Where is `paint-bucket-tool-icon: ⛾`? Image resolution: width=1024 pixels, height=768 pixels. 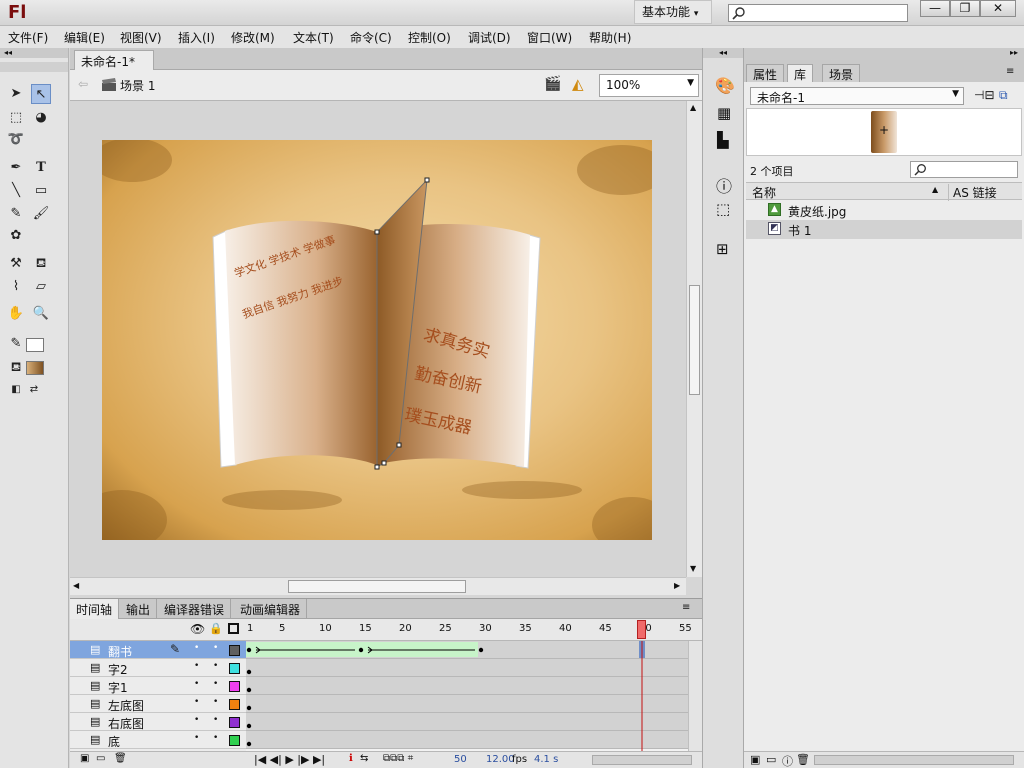
paint-bucket-tool-icon: ⛾ is located at coordinates (41, 264).